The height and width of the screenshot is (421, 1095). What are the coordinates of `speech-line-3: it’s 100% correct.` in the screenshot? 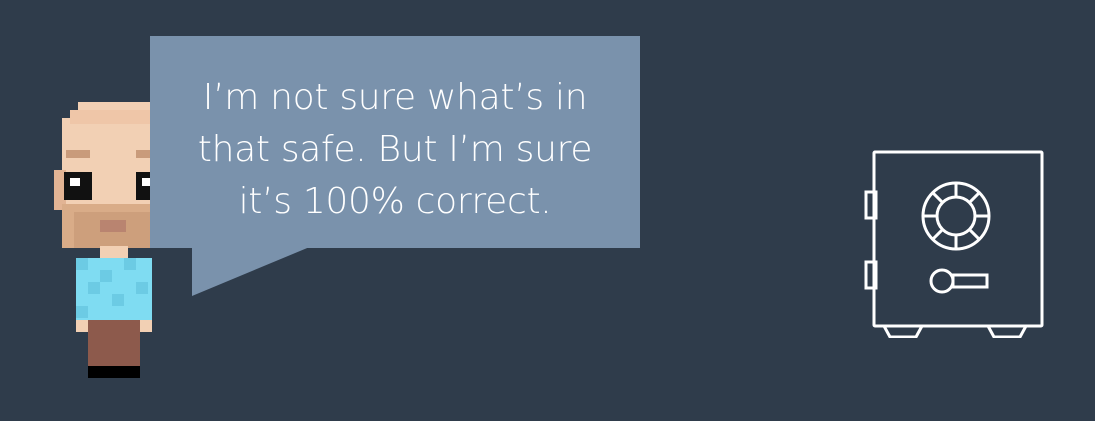 It's located at (395, 201).